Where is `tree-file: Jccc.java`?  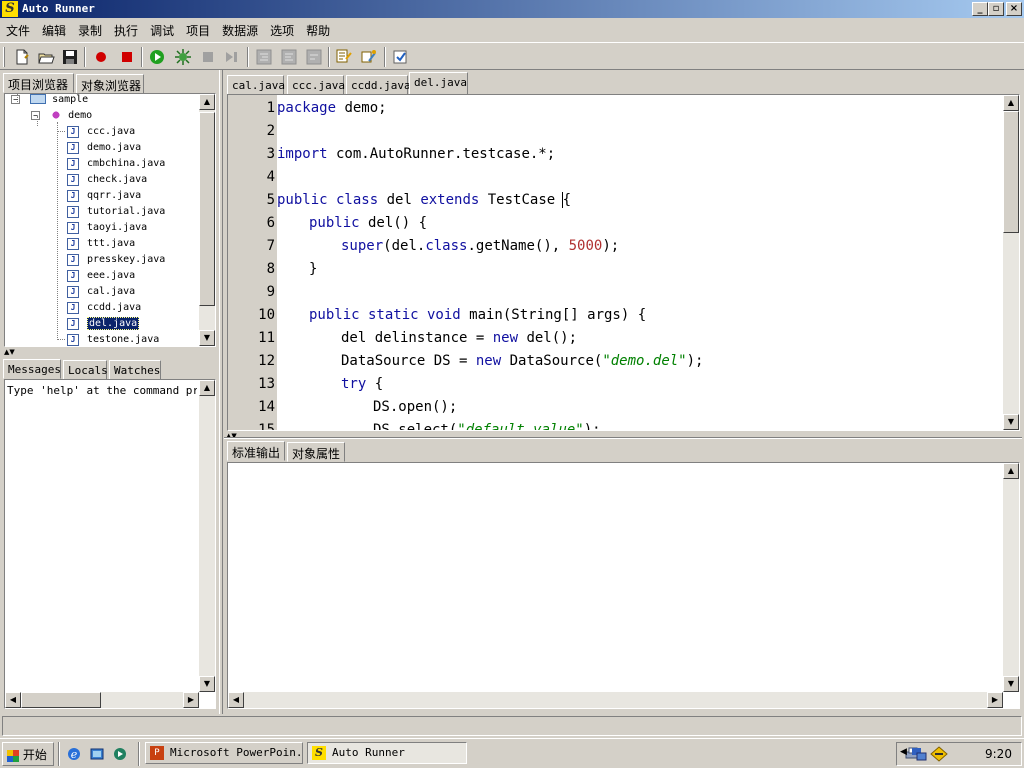 tree-file: Jccc.java is located at coordinates (101, 132).